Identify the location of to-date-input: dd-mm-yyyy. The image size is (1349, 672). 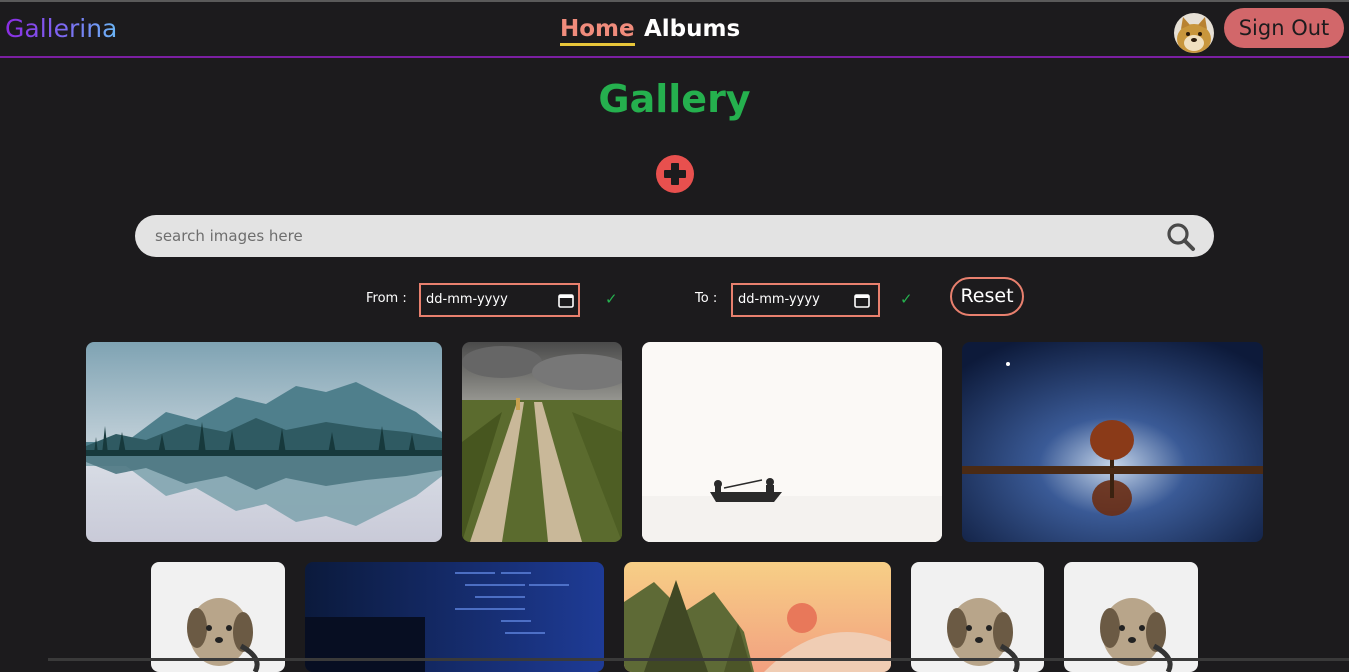
(805, 300).